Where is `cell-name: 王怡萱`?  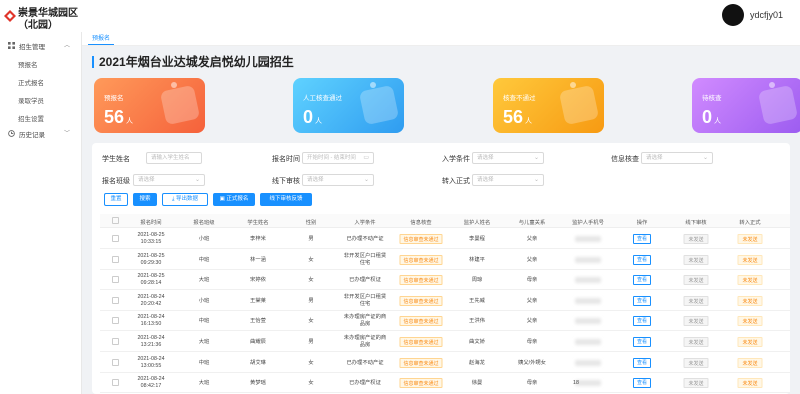
cell-name: 王怡萱 is located at coordinates (258, 321).